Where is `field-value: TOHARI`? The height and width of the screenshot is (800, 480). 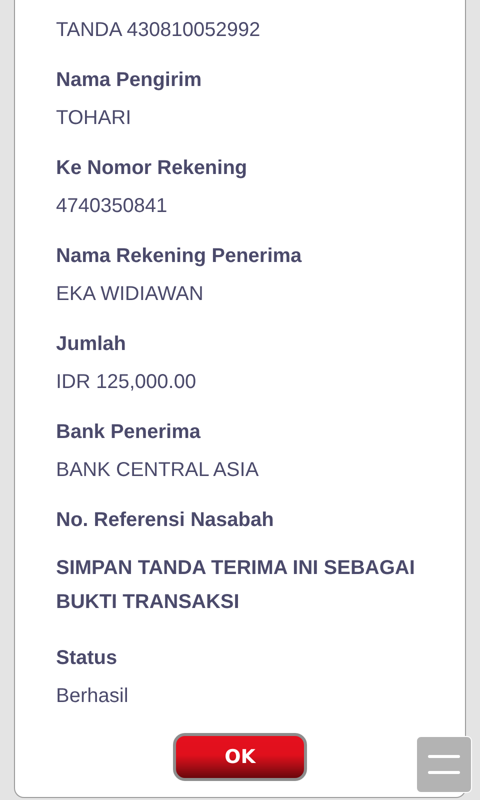
field-value: TOHARI is located at coordinates (94, 118).